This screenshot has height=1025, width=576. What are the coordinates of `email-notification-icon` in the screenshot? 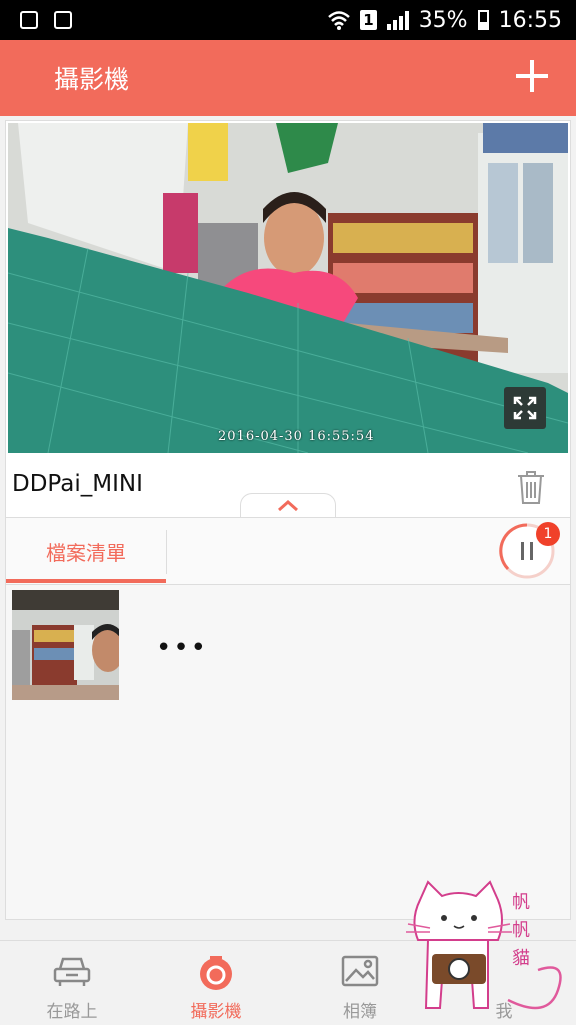 It's located at (29, 20).